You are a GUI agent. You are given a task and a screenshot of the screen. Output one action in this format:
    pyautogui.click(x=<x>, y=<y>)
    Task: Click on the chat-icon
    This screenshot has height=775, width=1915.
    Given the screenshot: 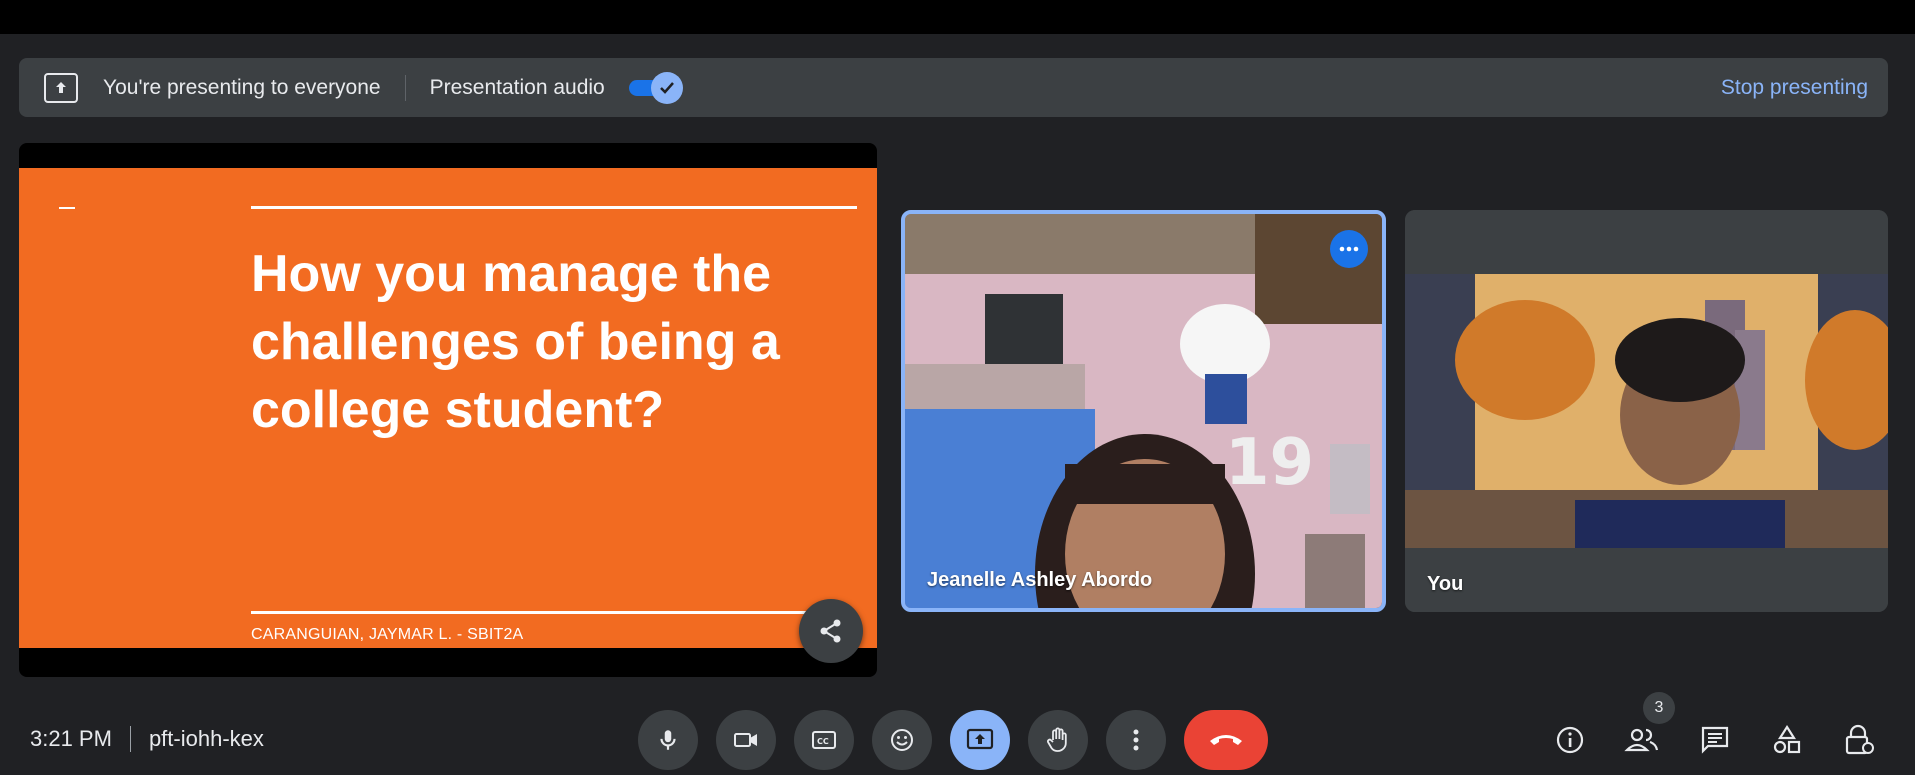 What is the action you would take?
    pyautogui.click(x=1715, y=740)
    